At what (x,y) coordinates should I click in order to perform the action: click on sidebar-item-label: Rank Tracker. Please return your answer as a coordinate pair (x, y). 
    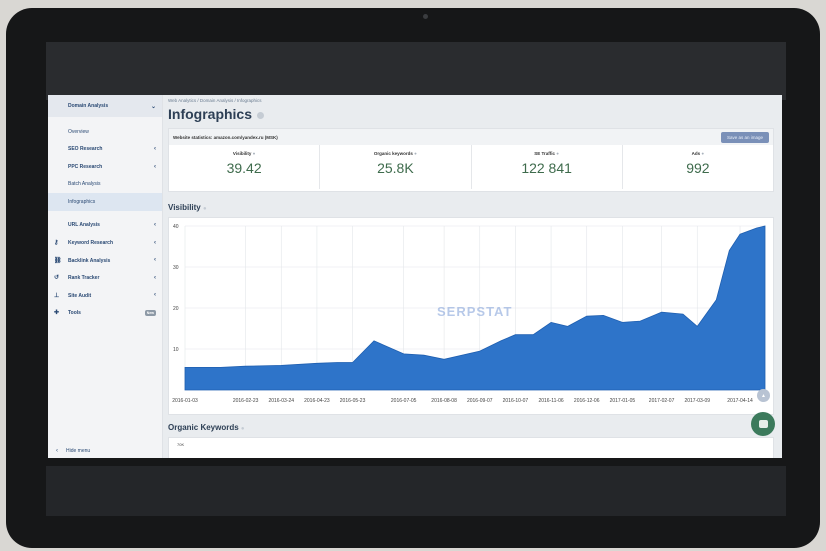
    Looking at the image, I should click on (84, 278).